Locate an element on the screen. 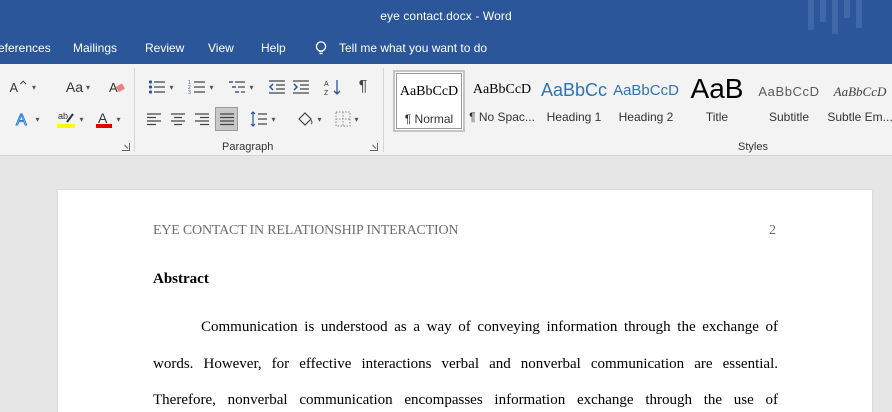  grow-font-icon: A is located at coordinates (18, 87).